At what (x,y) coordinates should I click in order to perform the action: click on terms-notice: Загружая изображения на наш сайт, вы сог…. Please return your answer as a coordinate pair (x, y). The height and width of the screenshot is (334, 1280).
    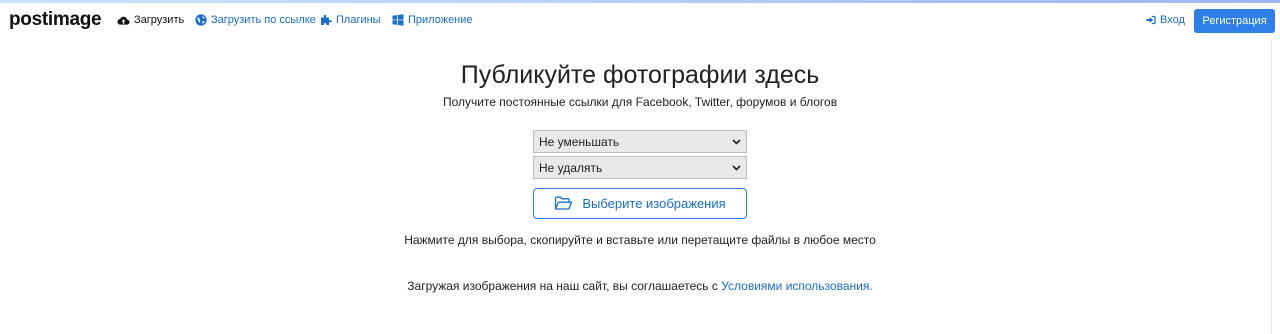
    Looking at the image, I should click on (640, 286).